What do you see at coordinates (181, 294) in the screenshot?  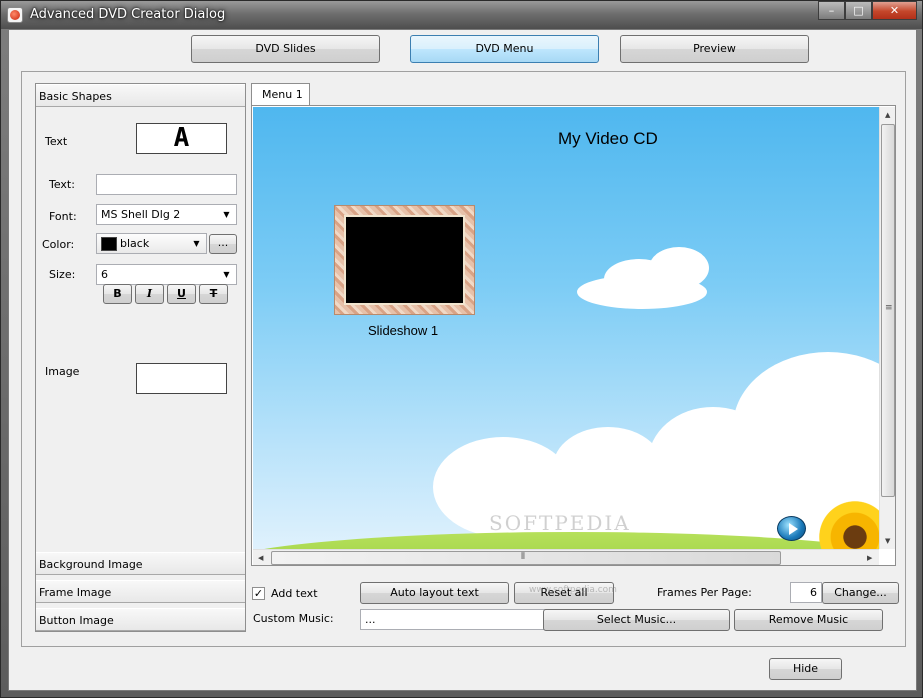 I see `underline-button: U` at bounding box center [181, 294].